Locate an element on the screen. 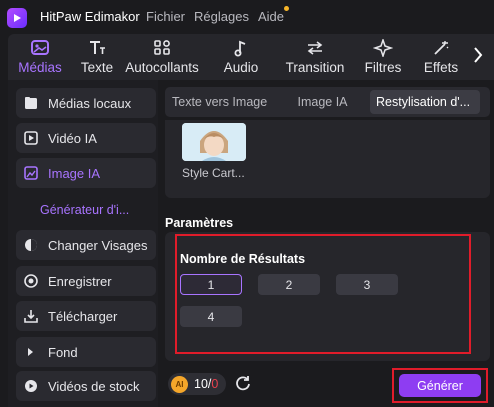 This screenshot has width=494, height=407. sidebar-item-label: Changer Visages is located at coordinates (98, 245).